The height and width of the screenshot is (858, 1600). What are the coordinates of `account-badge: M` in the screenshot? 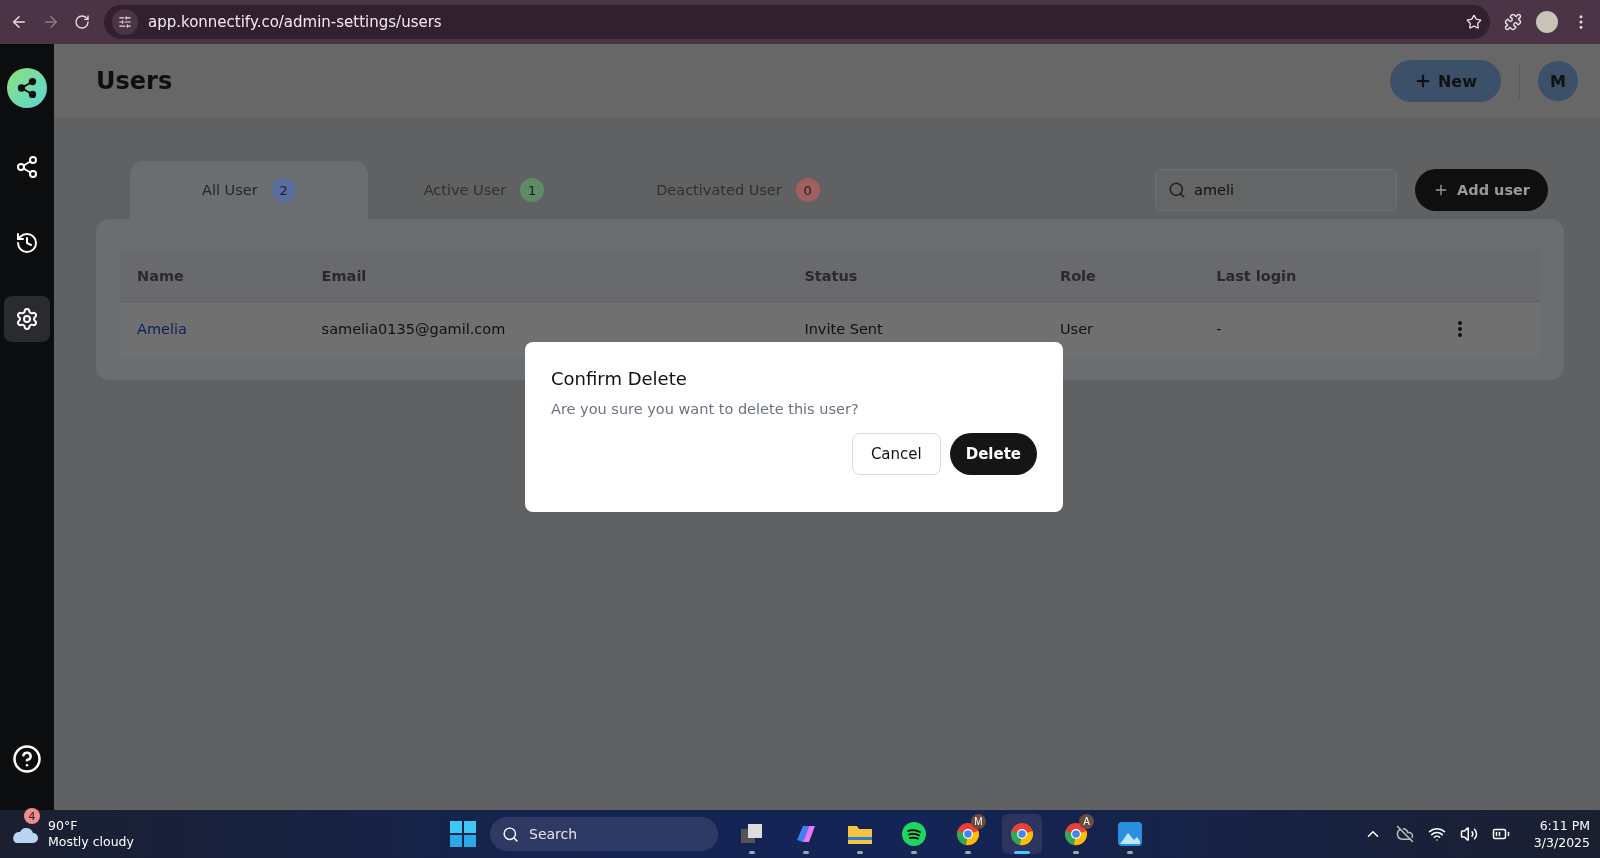 It's located at (978, 821).